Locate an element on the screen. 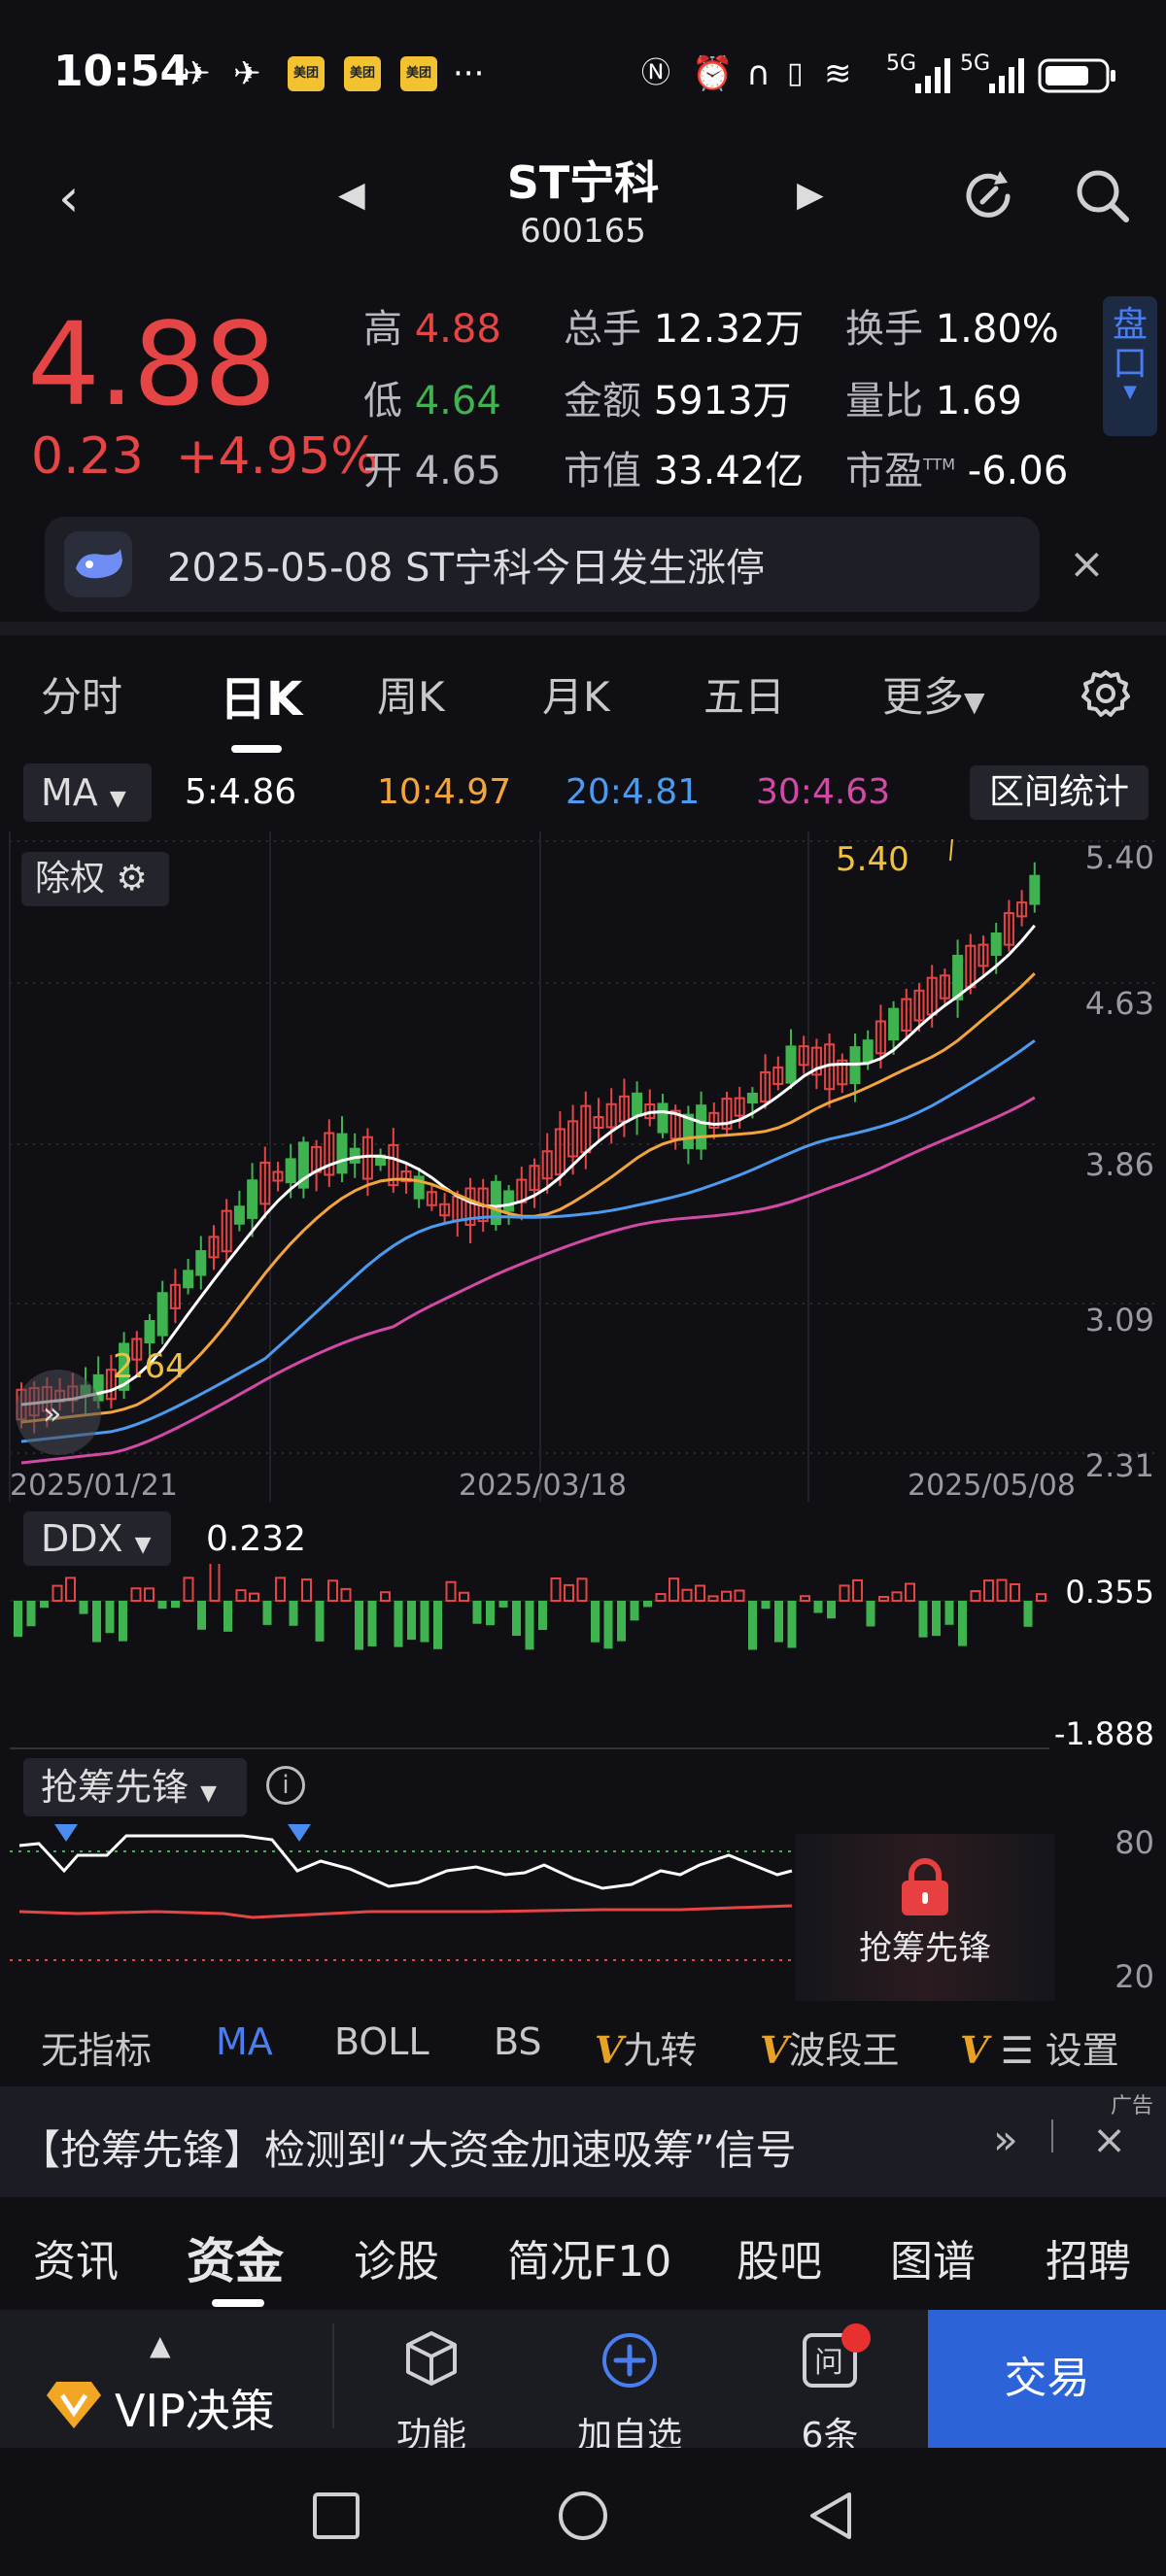 This screenshot has width=1166, height=2576. indicator-settings: V ☰ 设置 is located at coordinates (1039, 2047).